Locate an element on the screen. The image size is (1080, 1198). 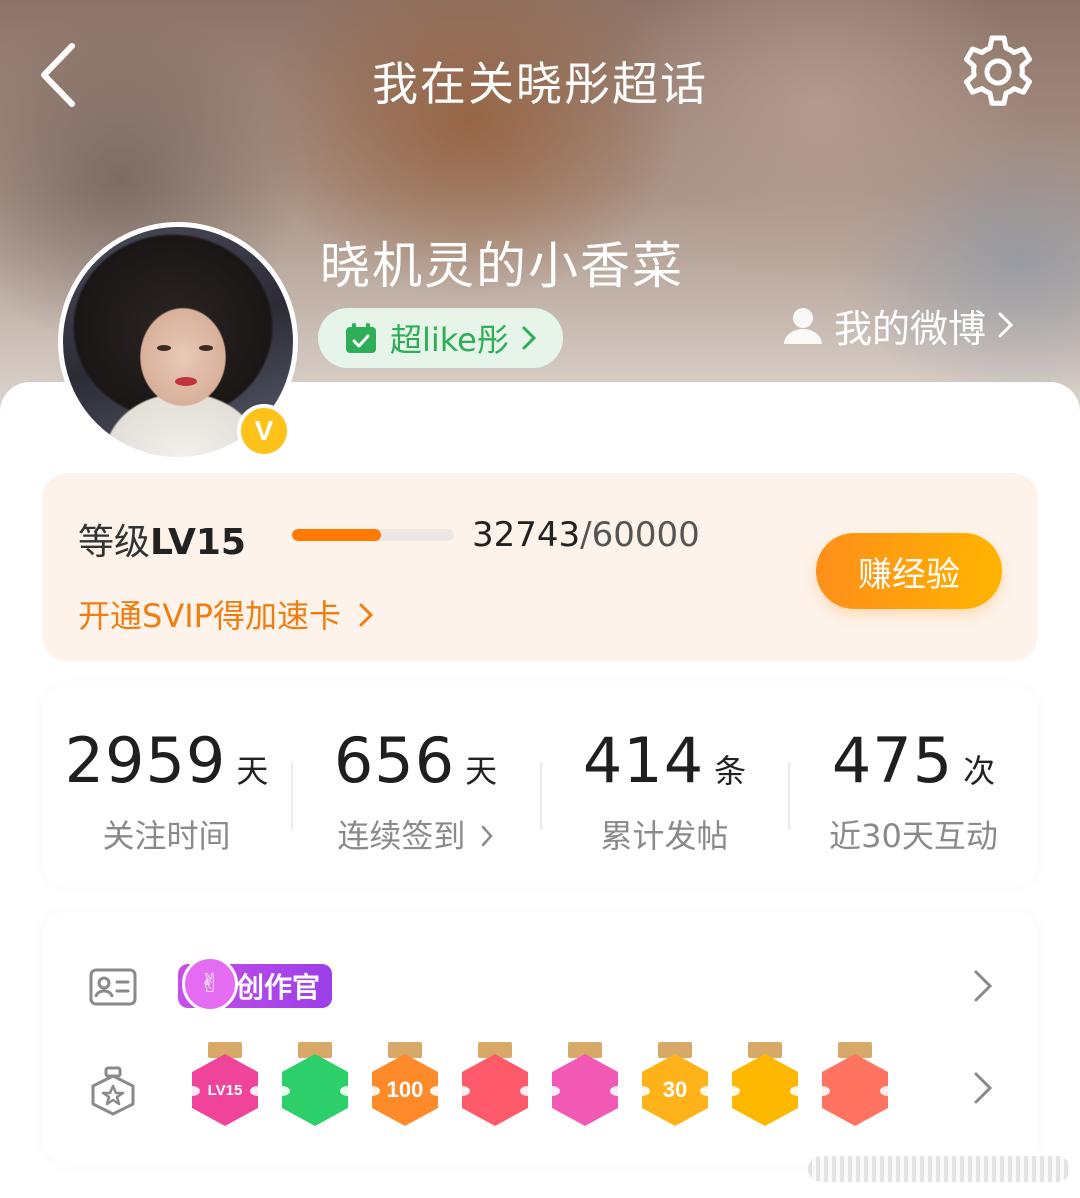
stat-follow-days: 2959 天 关注时间 is located at coordinates (166, 790).